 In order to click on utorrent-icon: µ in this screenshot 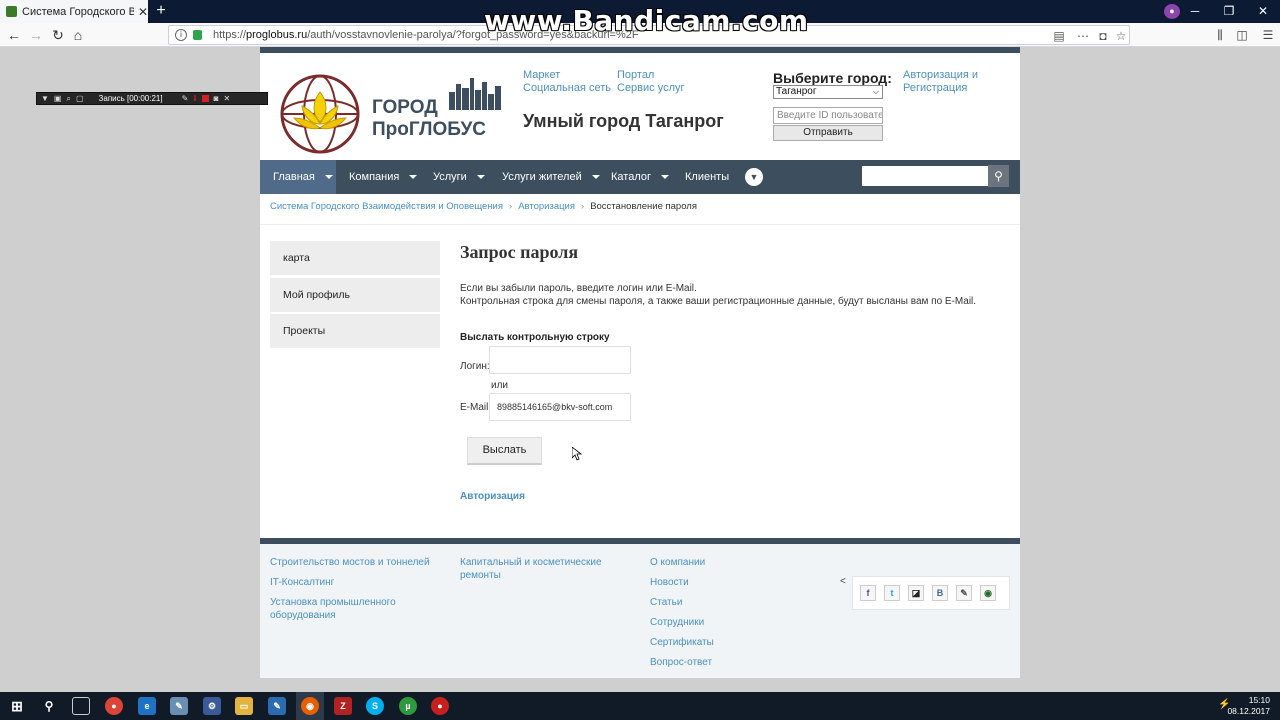, I will do `click(408, 706)`.